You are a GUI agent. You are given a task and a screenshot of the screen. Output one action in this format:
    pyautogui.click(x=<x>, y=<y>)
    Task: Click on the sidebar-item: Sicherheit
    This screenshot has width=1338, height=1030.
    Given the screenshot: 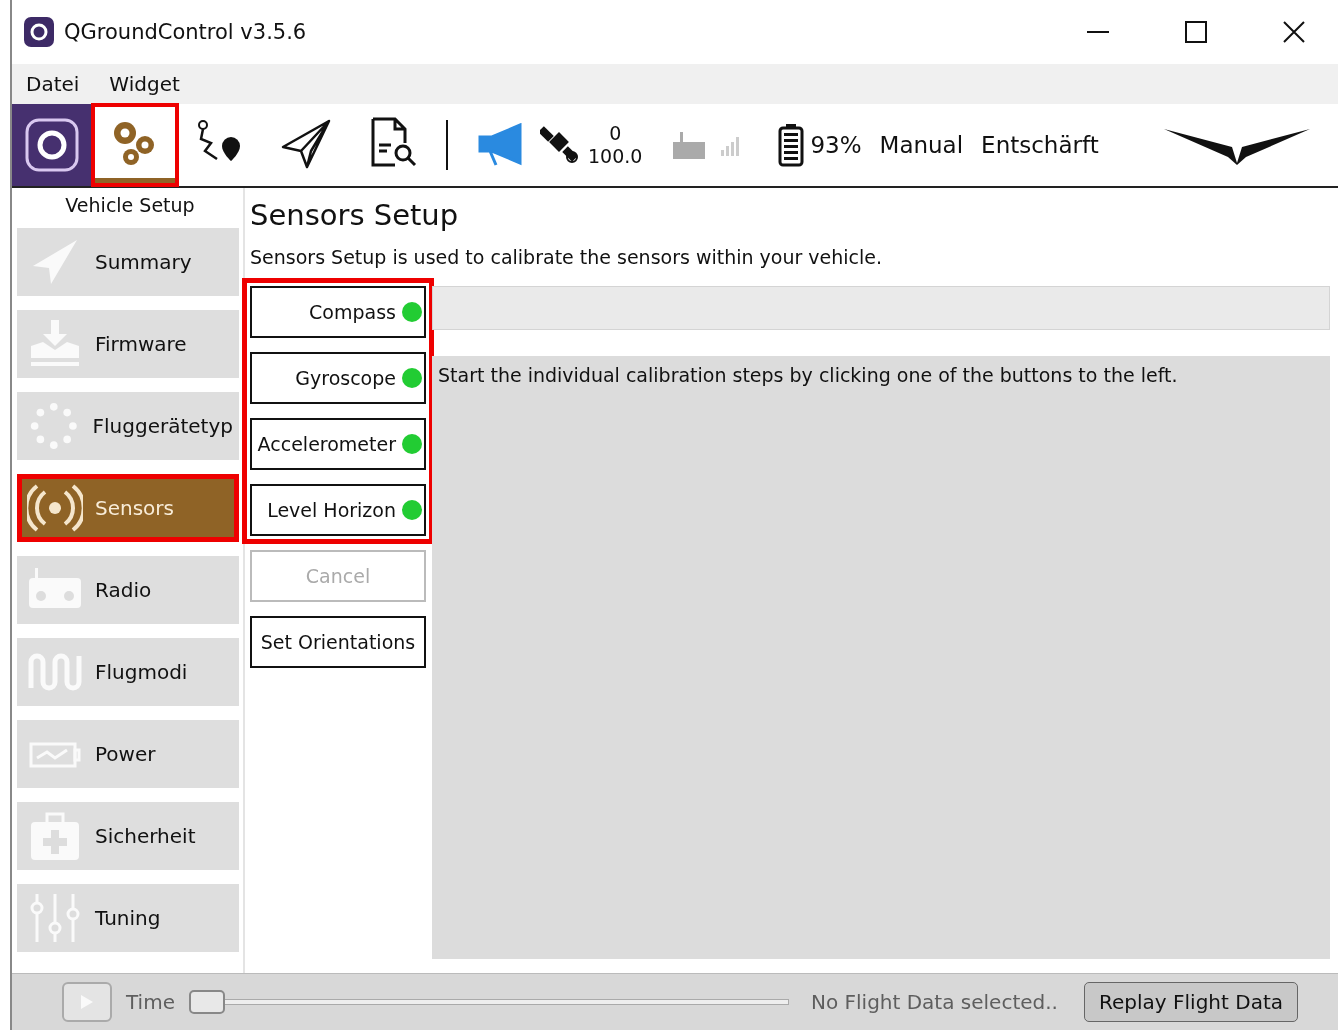 What is the action you would take?
    pyautogui.click(x=128, y=836)
    